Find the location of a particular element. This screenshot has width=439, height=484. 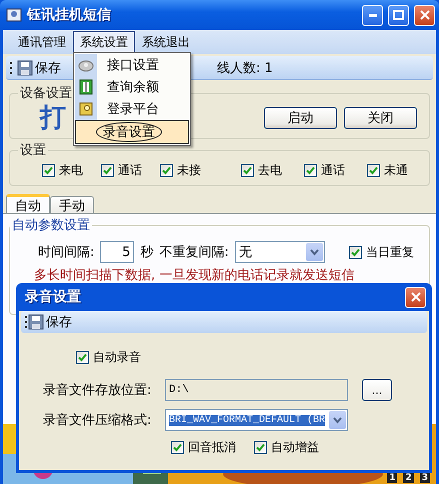

maximize-icon is located at coordinates (398, 15).